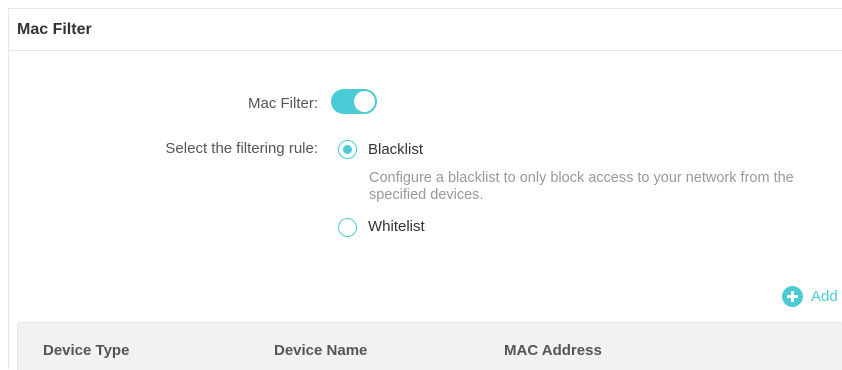  What do you see at coordinates (429, 346) in the screenshot?
I see `device-table-header: Device Type Device Name MAC Address` at bounding box center [429, 346].